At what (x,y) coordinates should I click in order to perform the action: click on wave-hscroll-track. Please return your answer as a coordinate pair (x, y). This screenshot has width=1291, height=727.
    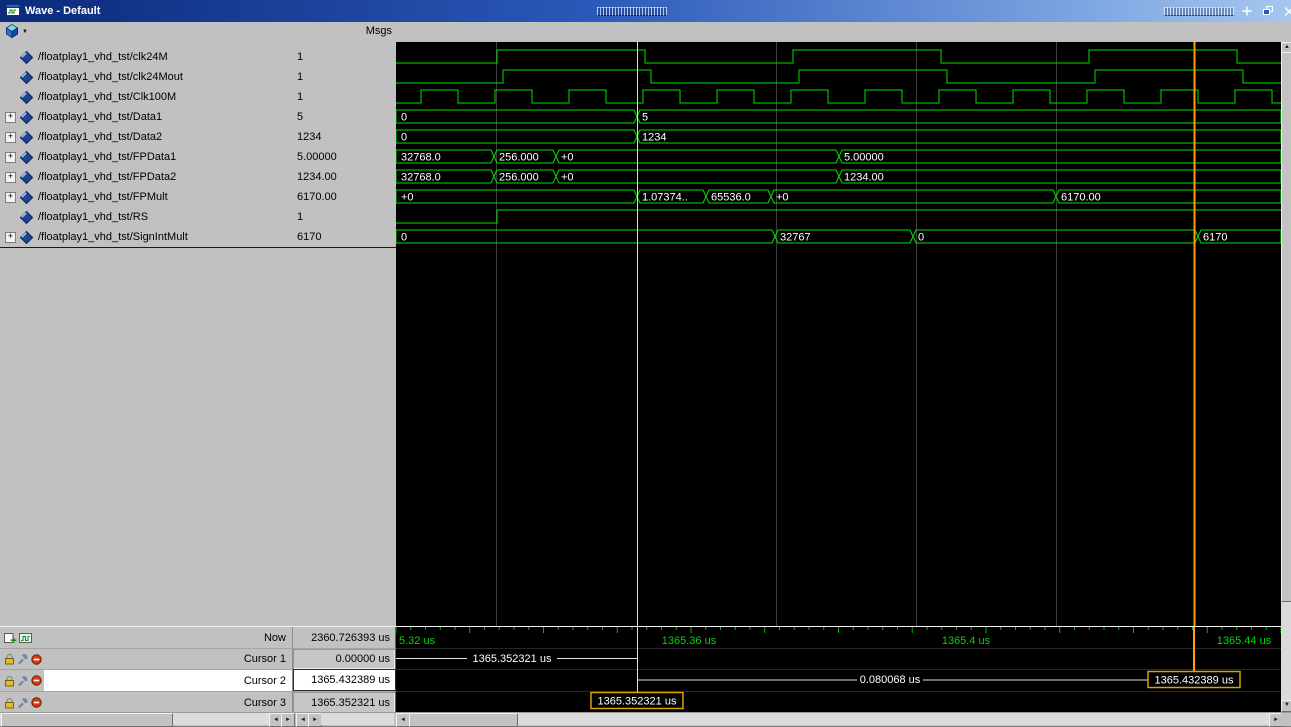
    Looking at the image, I should click on (838, 719).